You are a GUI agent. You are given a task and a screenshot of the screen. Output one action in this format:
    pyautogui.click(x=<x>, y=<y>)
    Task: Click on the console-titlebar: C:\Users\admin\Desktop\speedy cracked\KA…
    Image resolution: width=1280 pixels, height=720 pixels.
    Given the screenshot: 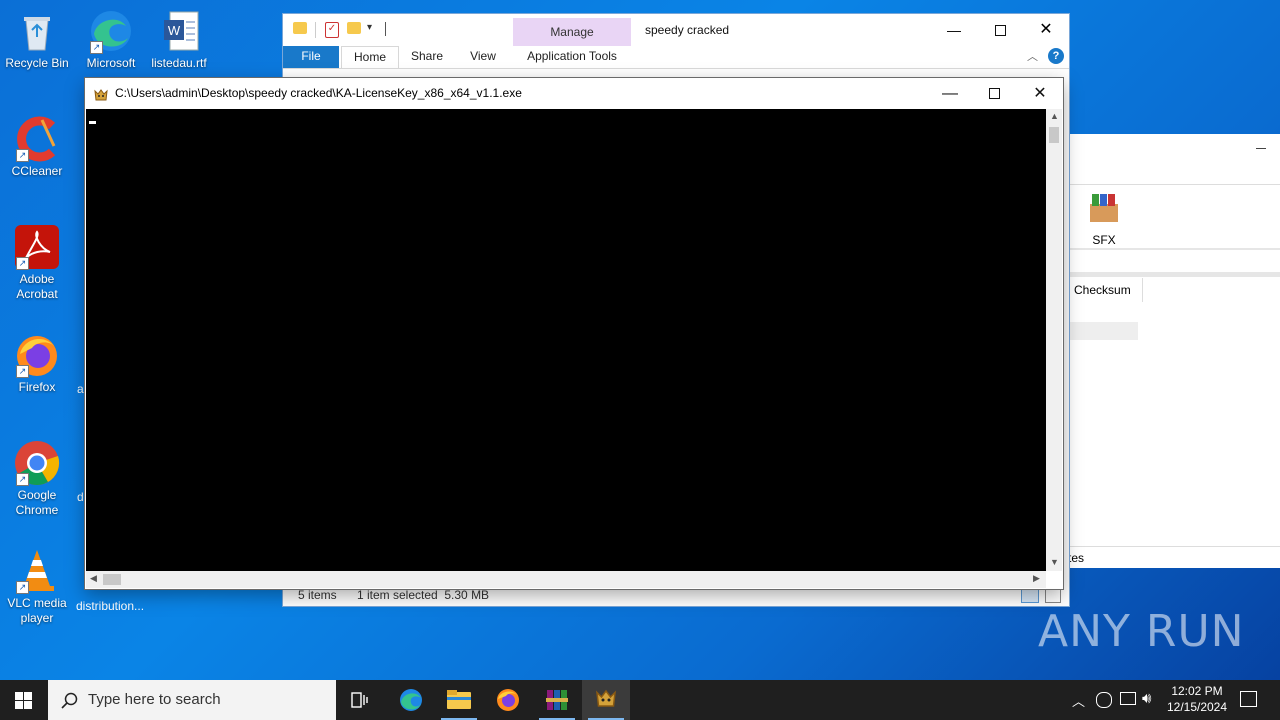 What is the action you would take?
    pyautogui.click(x=574, y=93)
    